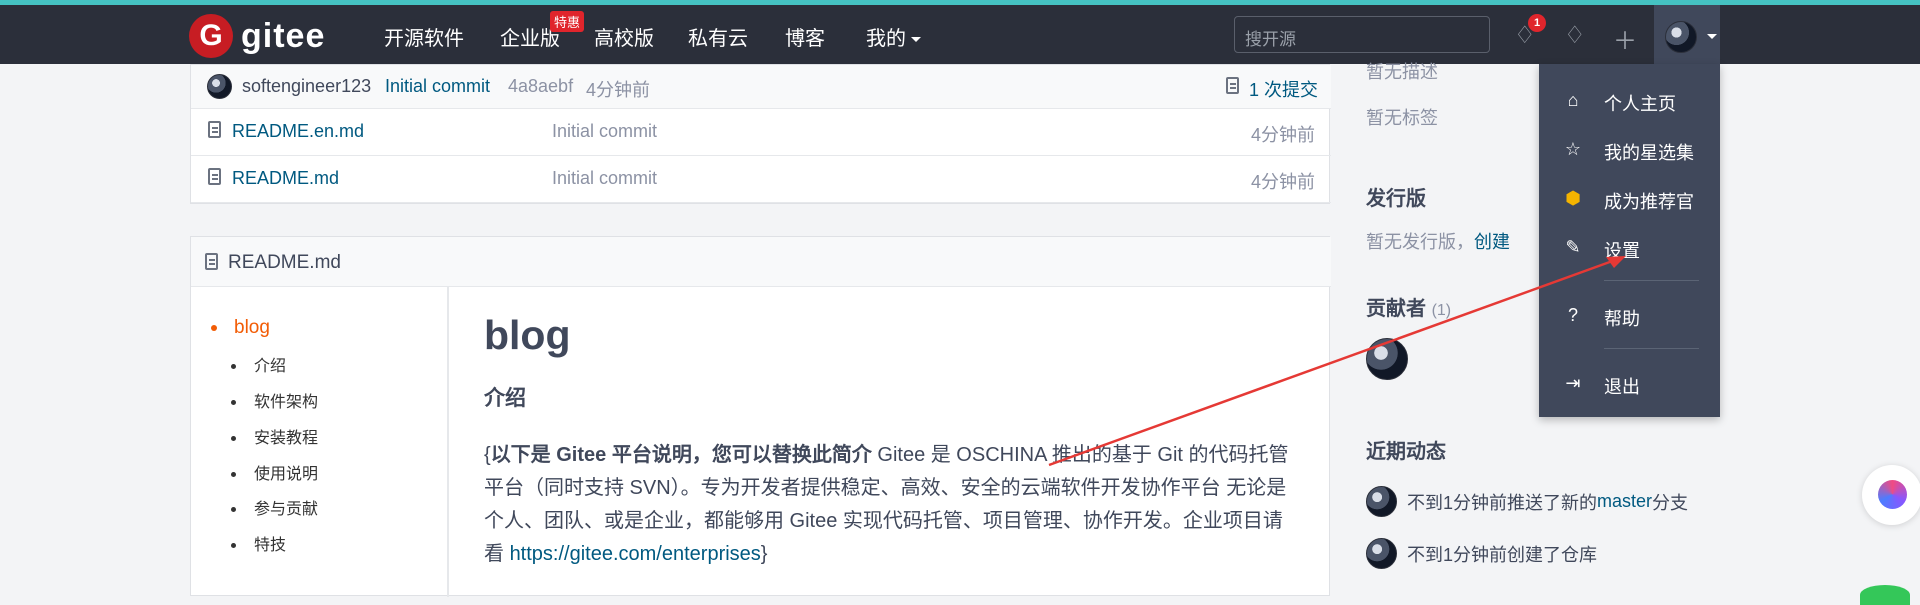  I want to click on home-icon: ⌂, so click(1573, 100).